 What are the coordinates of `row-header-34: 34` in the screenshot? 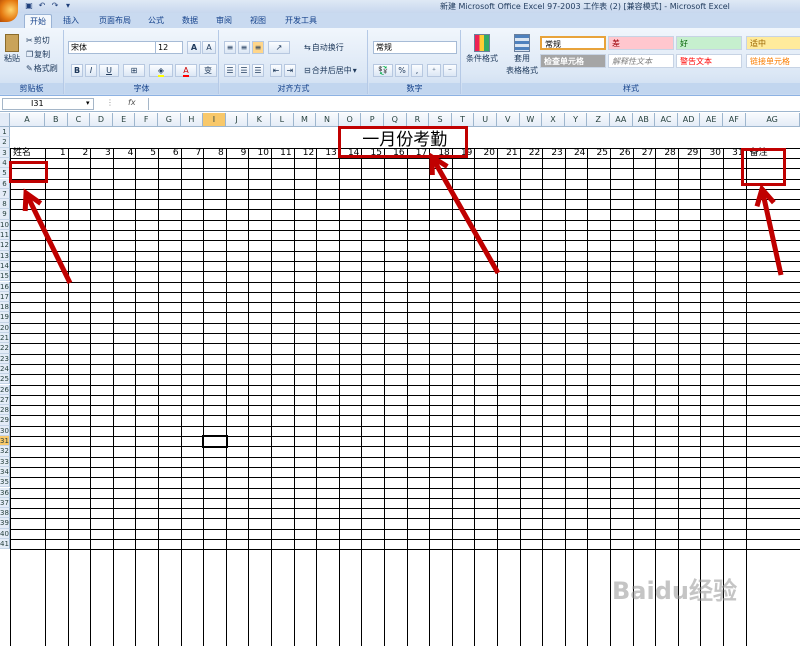 It's located at (5, 472).